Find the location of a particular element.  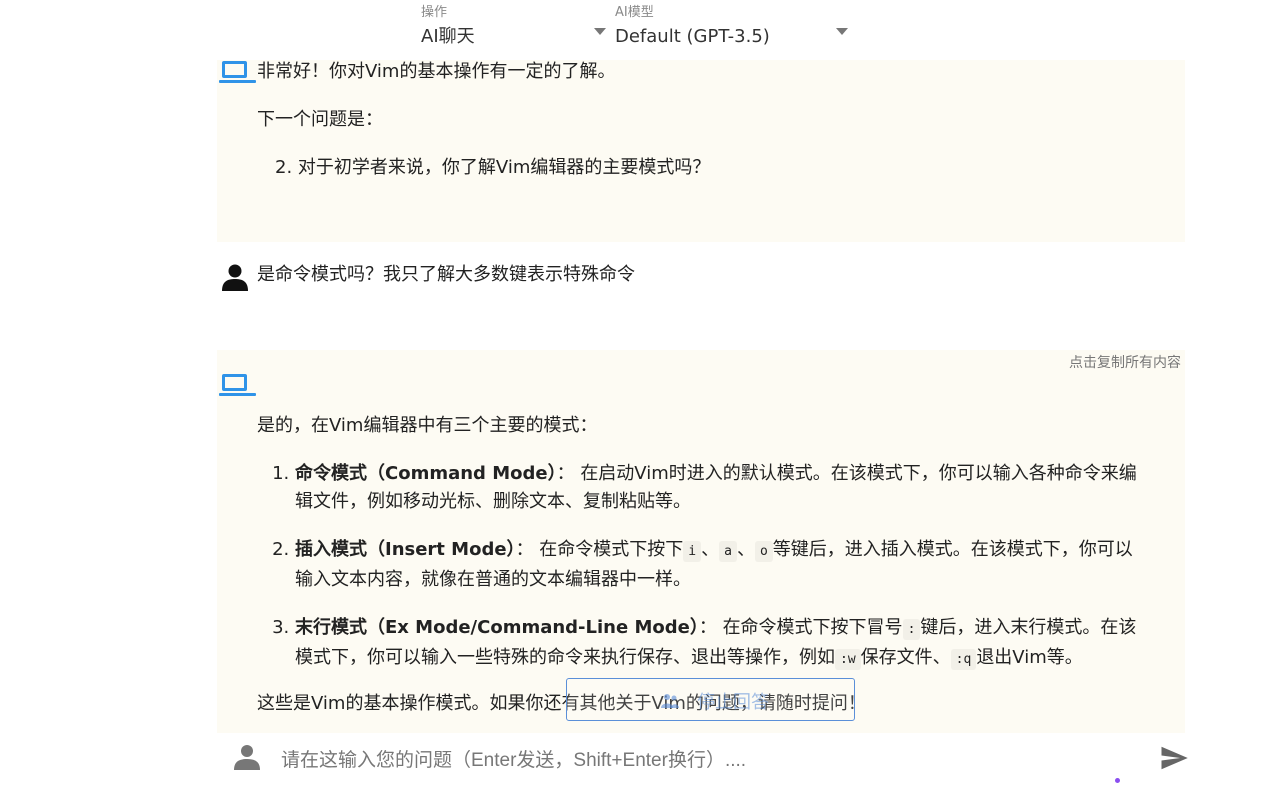

question-input is located at coordinates (706, 761).